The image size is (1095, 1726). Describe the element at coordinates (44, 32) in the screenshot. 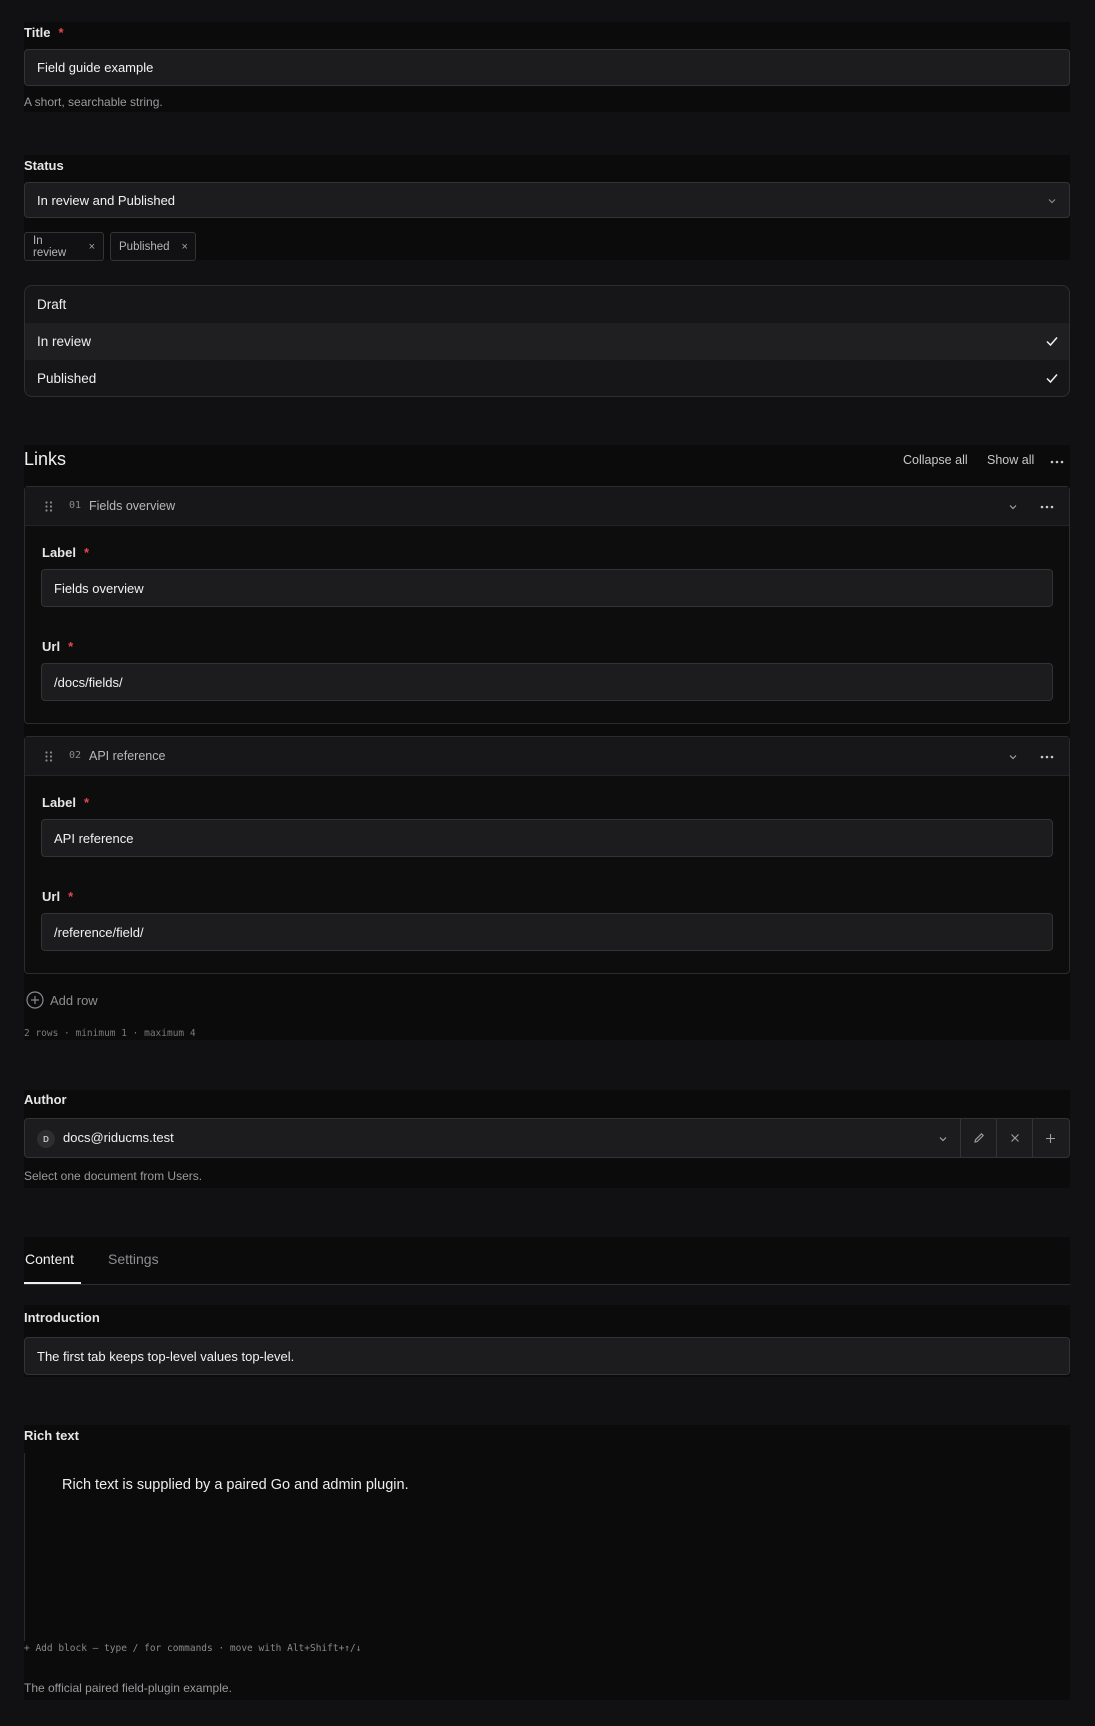

I see `title-label: Title *` at that location.